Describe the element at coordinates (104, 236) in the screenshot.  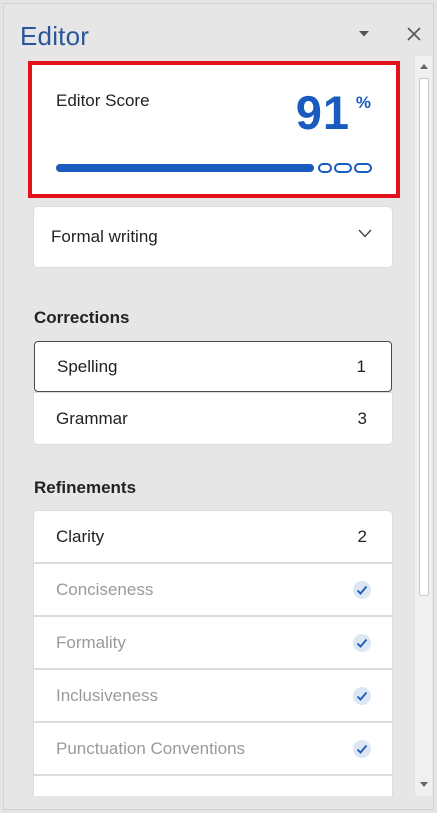
I see `writing-style-label: Formal writing` at that location.